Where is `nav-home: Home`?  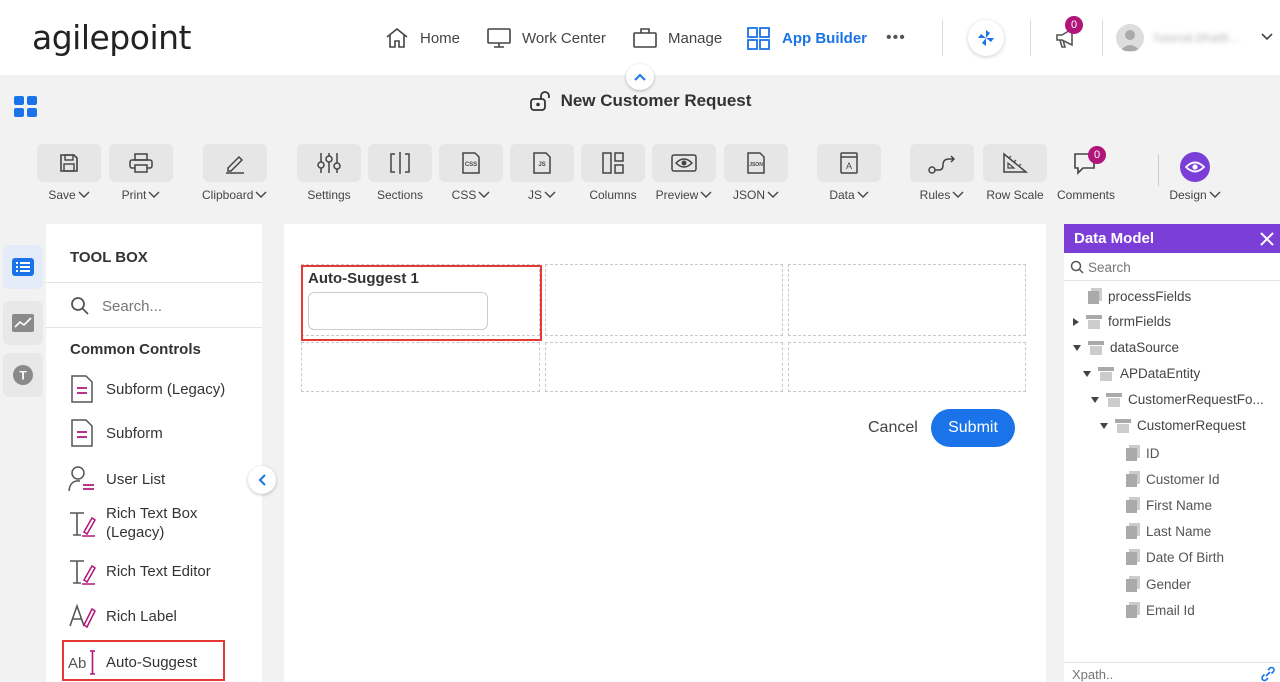 nav-home: Home is located at coordinates (422, 38).